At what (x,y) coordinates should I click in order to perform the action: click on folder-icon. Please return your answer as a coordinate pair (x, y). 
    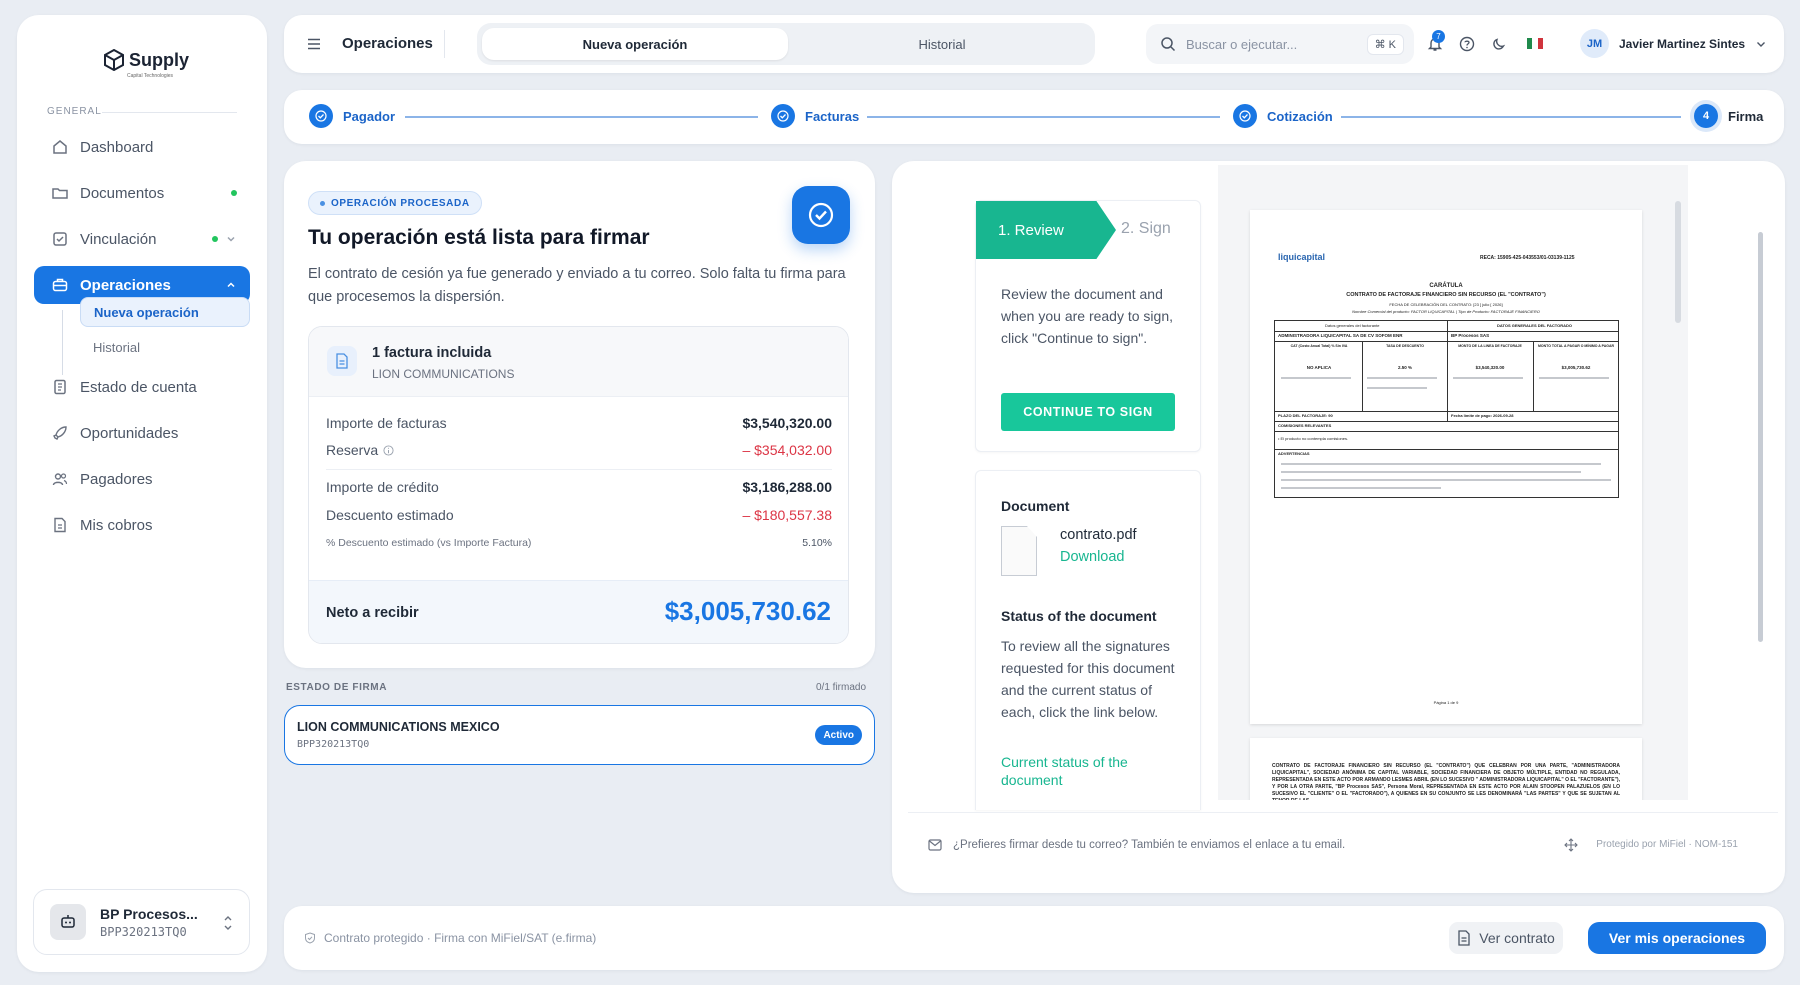
    Looking at the image, I should click on (60, 193).